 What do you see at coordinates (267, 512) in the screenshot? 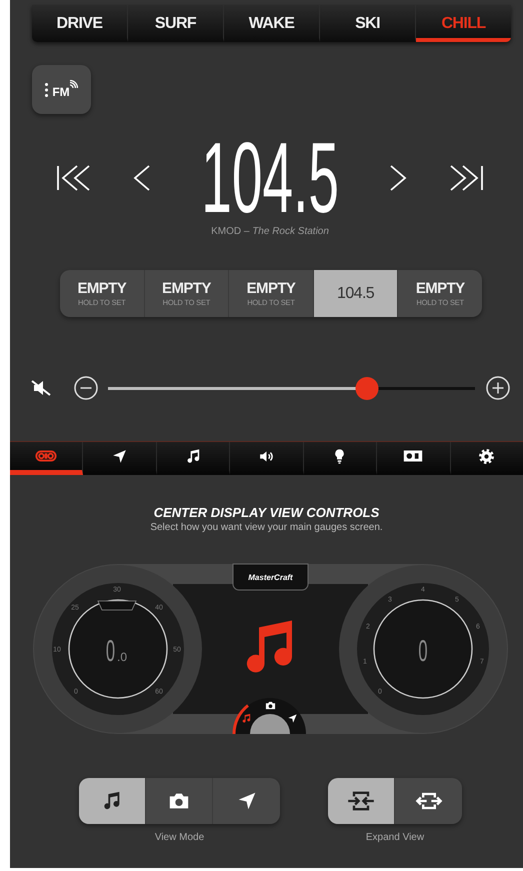
I see `section-title: CENTER DISPLAY VIEW CONTROLS` at bounding box center [267, 512].